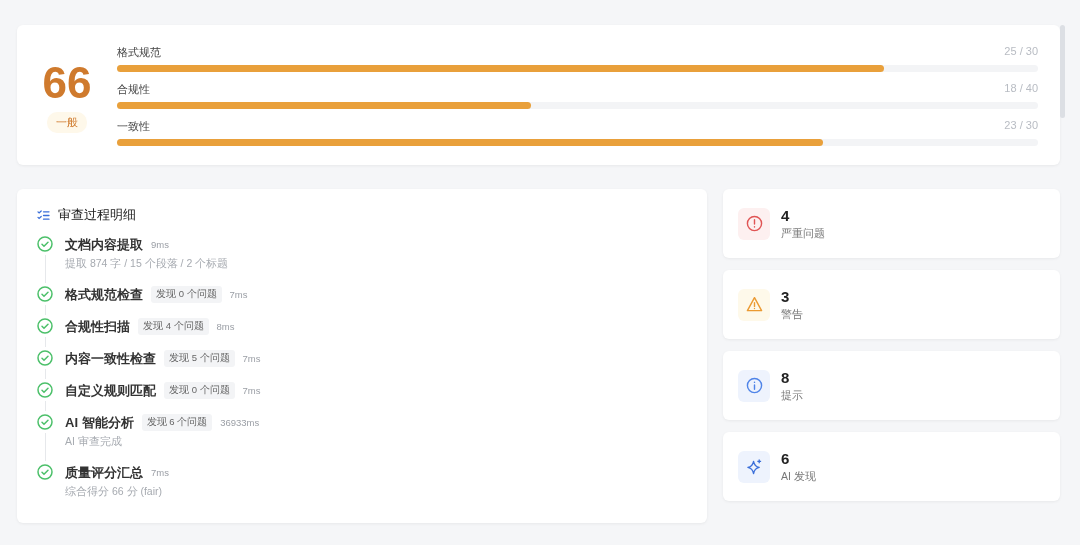 The width and height of the screenshot is (1080, 545). What do you see at coordinates (792, 314) in the screenshot?
I see `stat-label: 警告` at bounding box center [792, 314].